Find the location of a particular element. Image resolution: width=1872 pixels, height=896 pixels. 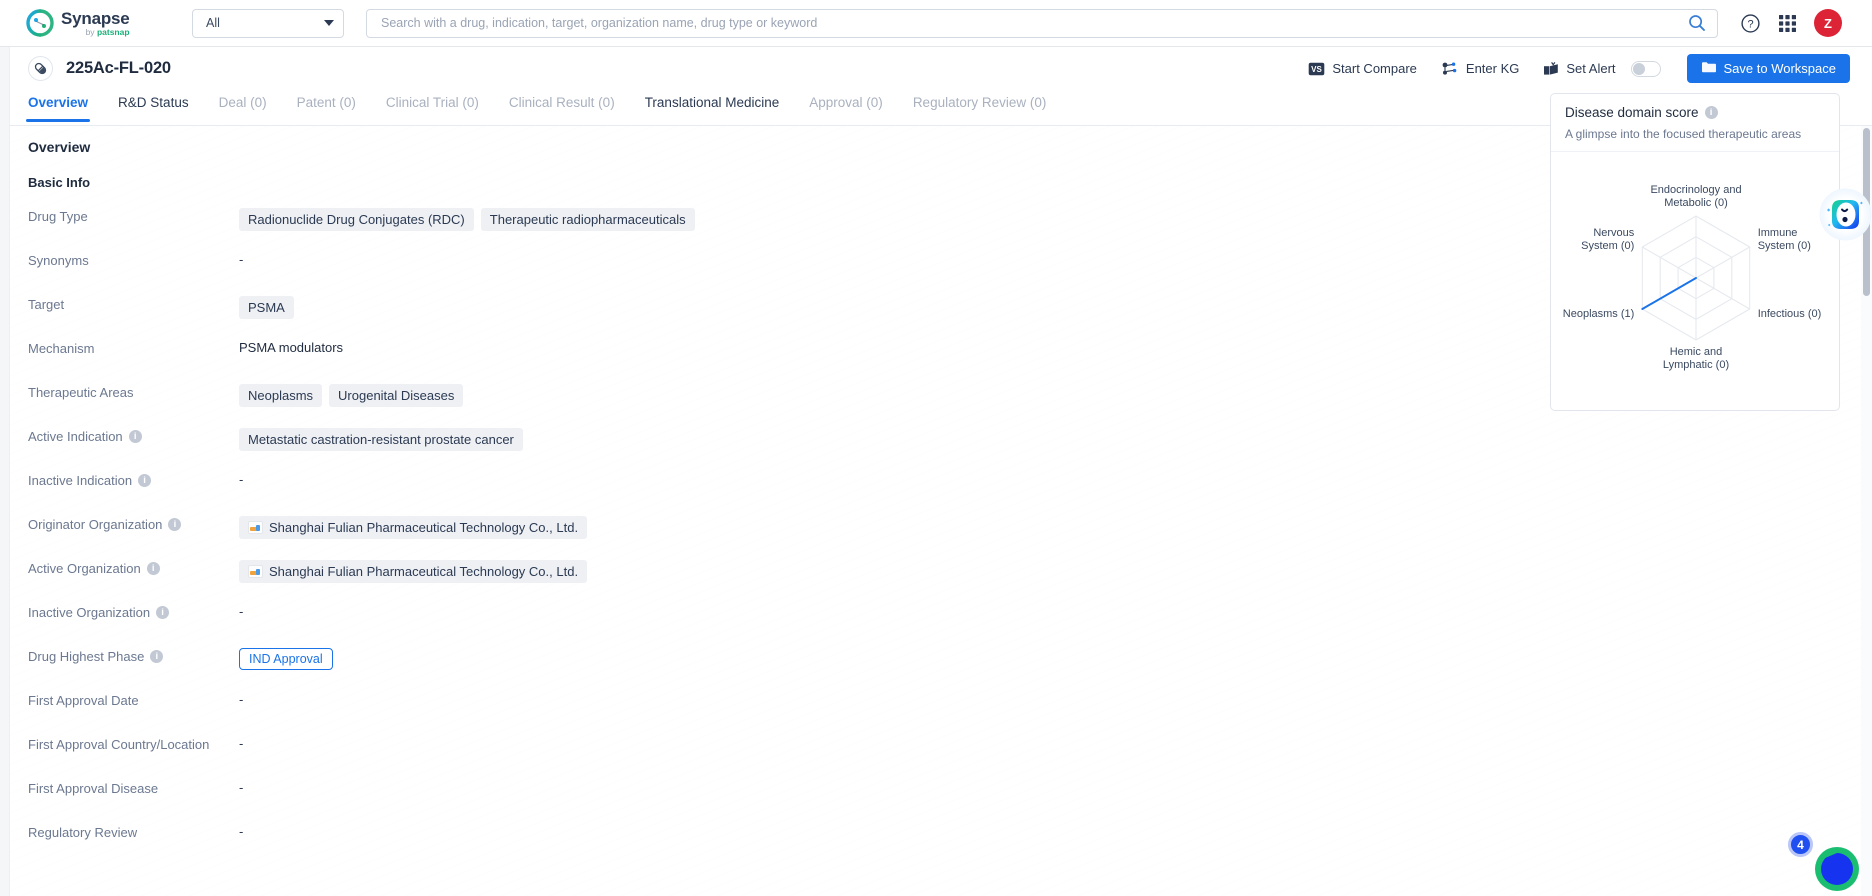

info-row-label-text: Drug Type is located at coordinates (58, 216).